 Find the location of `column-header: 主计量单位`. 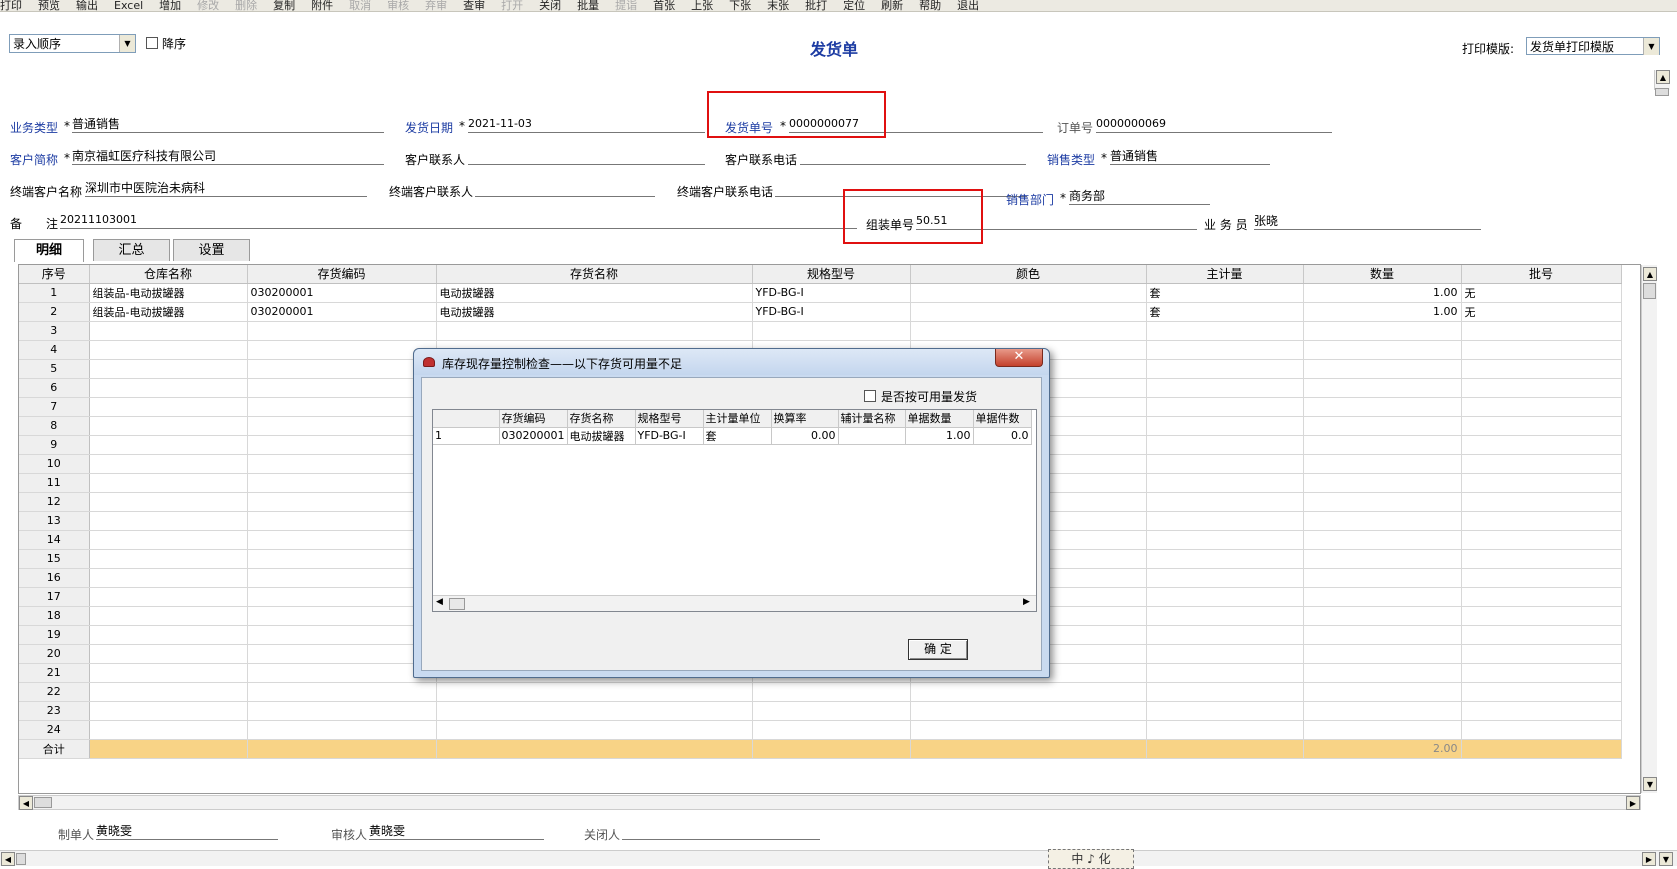

column-header: 主计量单位 is located at coordinates (737, 419).